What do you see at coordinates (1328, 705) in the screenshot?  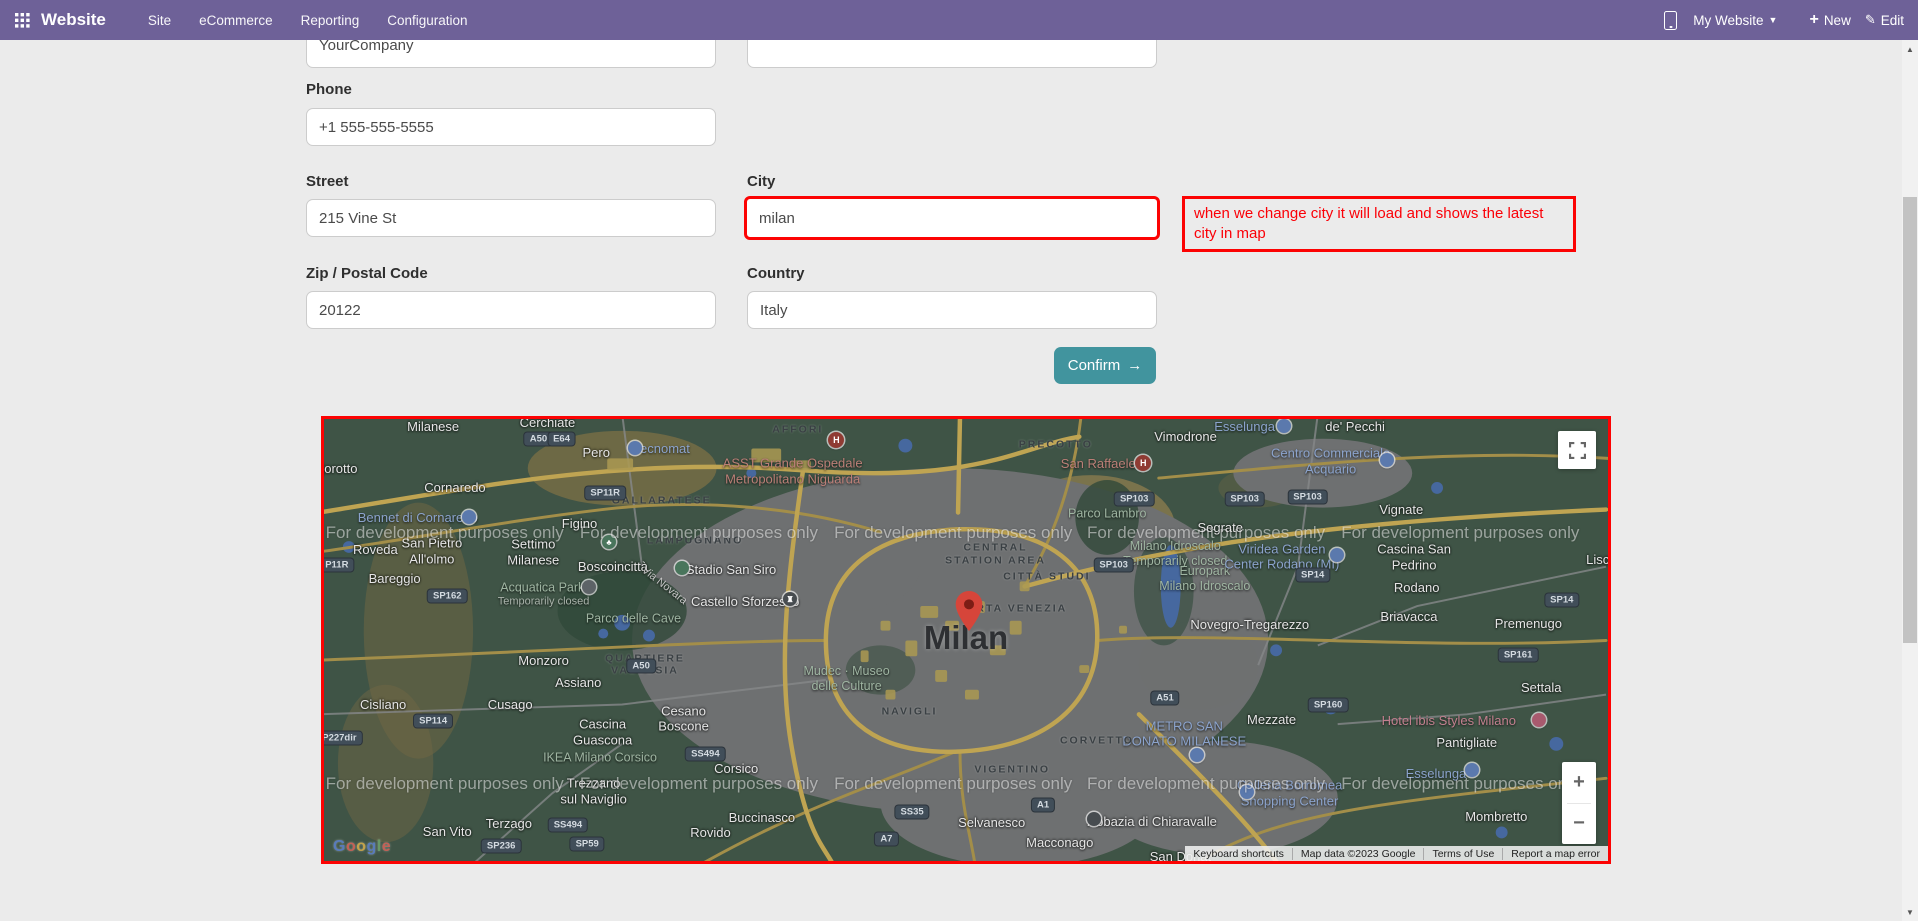 I see `road-badge: SP160` at bounding box center [1328, 705].